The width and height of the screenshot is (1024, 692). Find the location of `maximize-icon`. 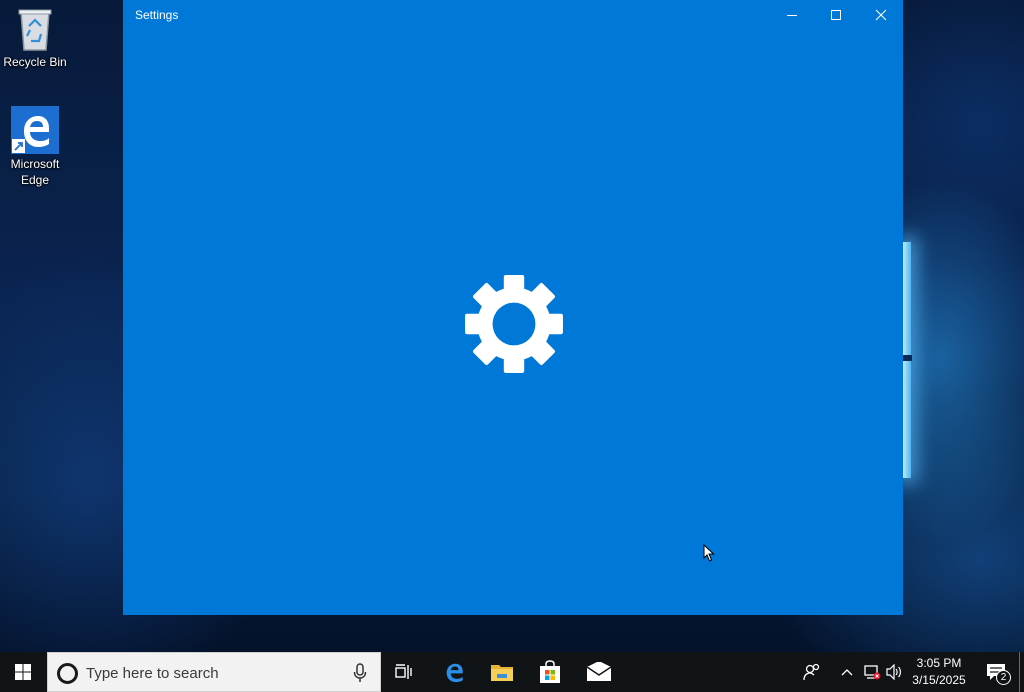

maximize-icon is located at coordinates (836, 15).